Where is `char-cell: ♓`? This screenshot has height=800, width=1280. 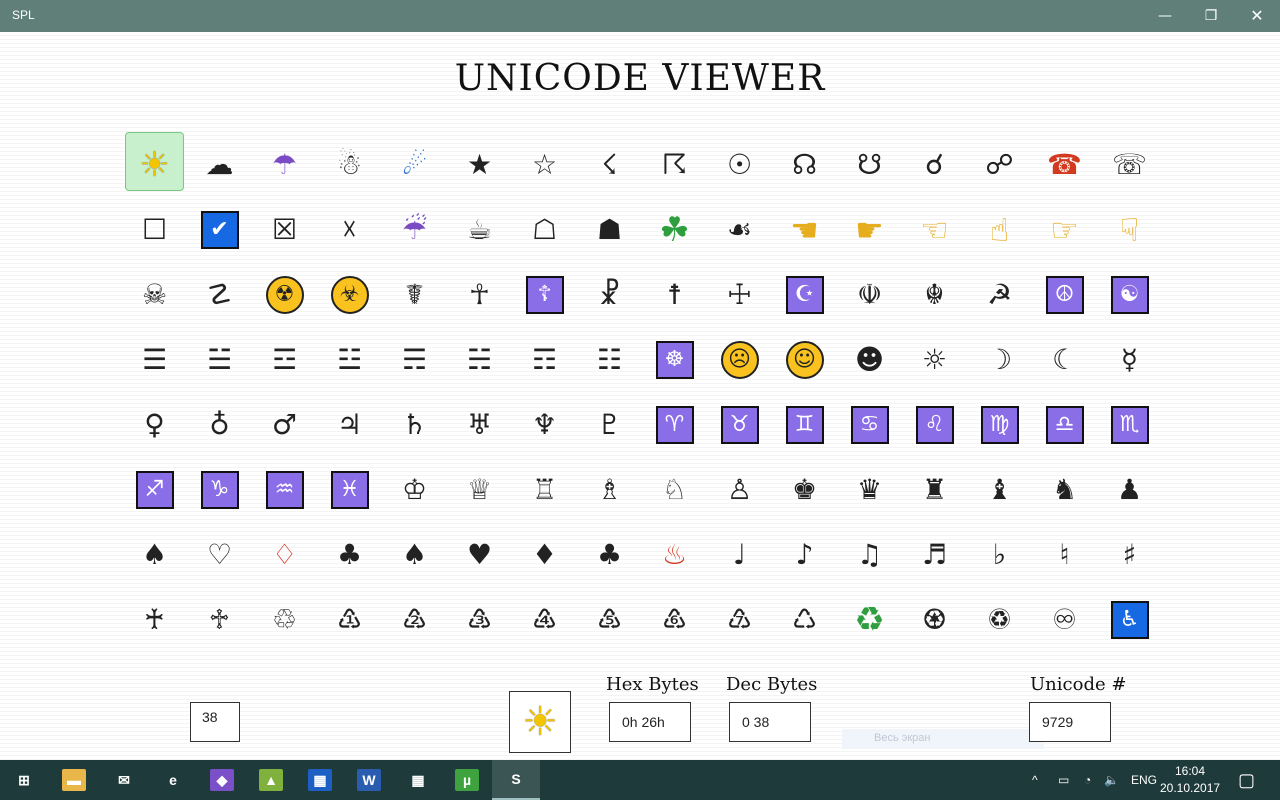 char-cell: ♓ is located at coordinates (349, 489).